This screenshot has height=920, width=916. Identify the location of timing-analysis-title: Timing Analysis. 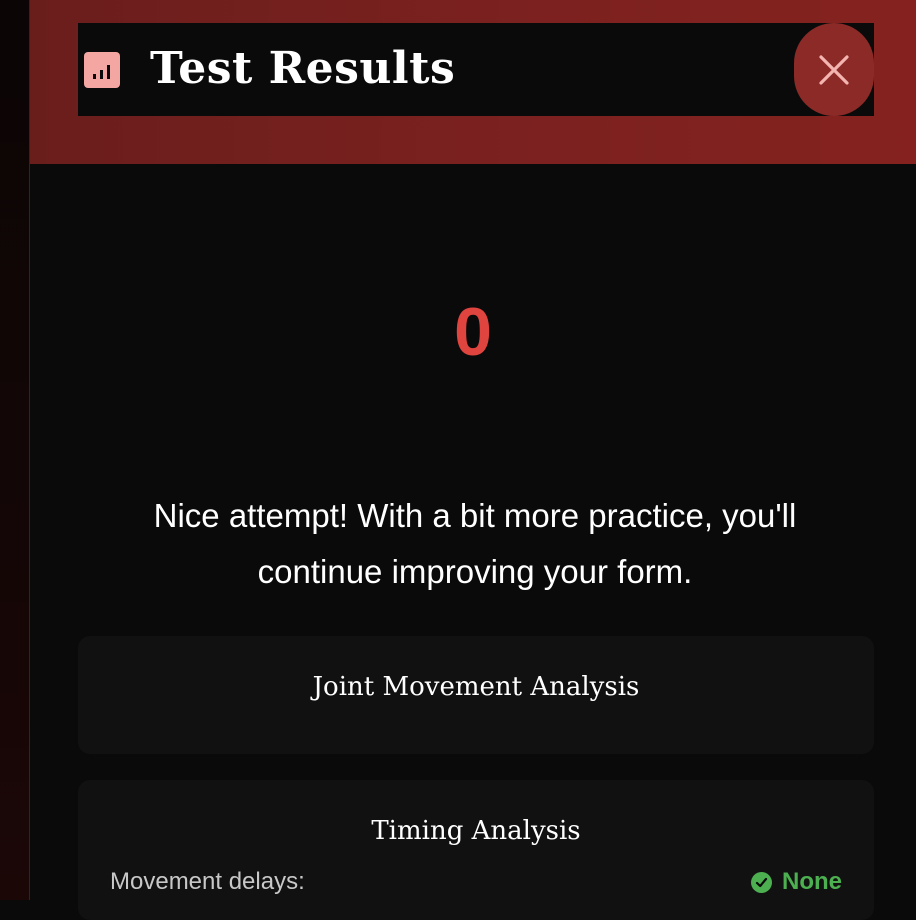
(476, 831).